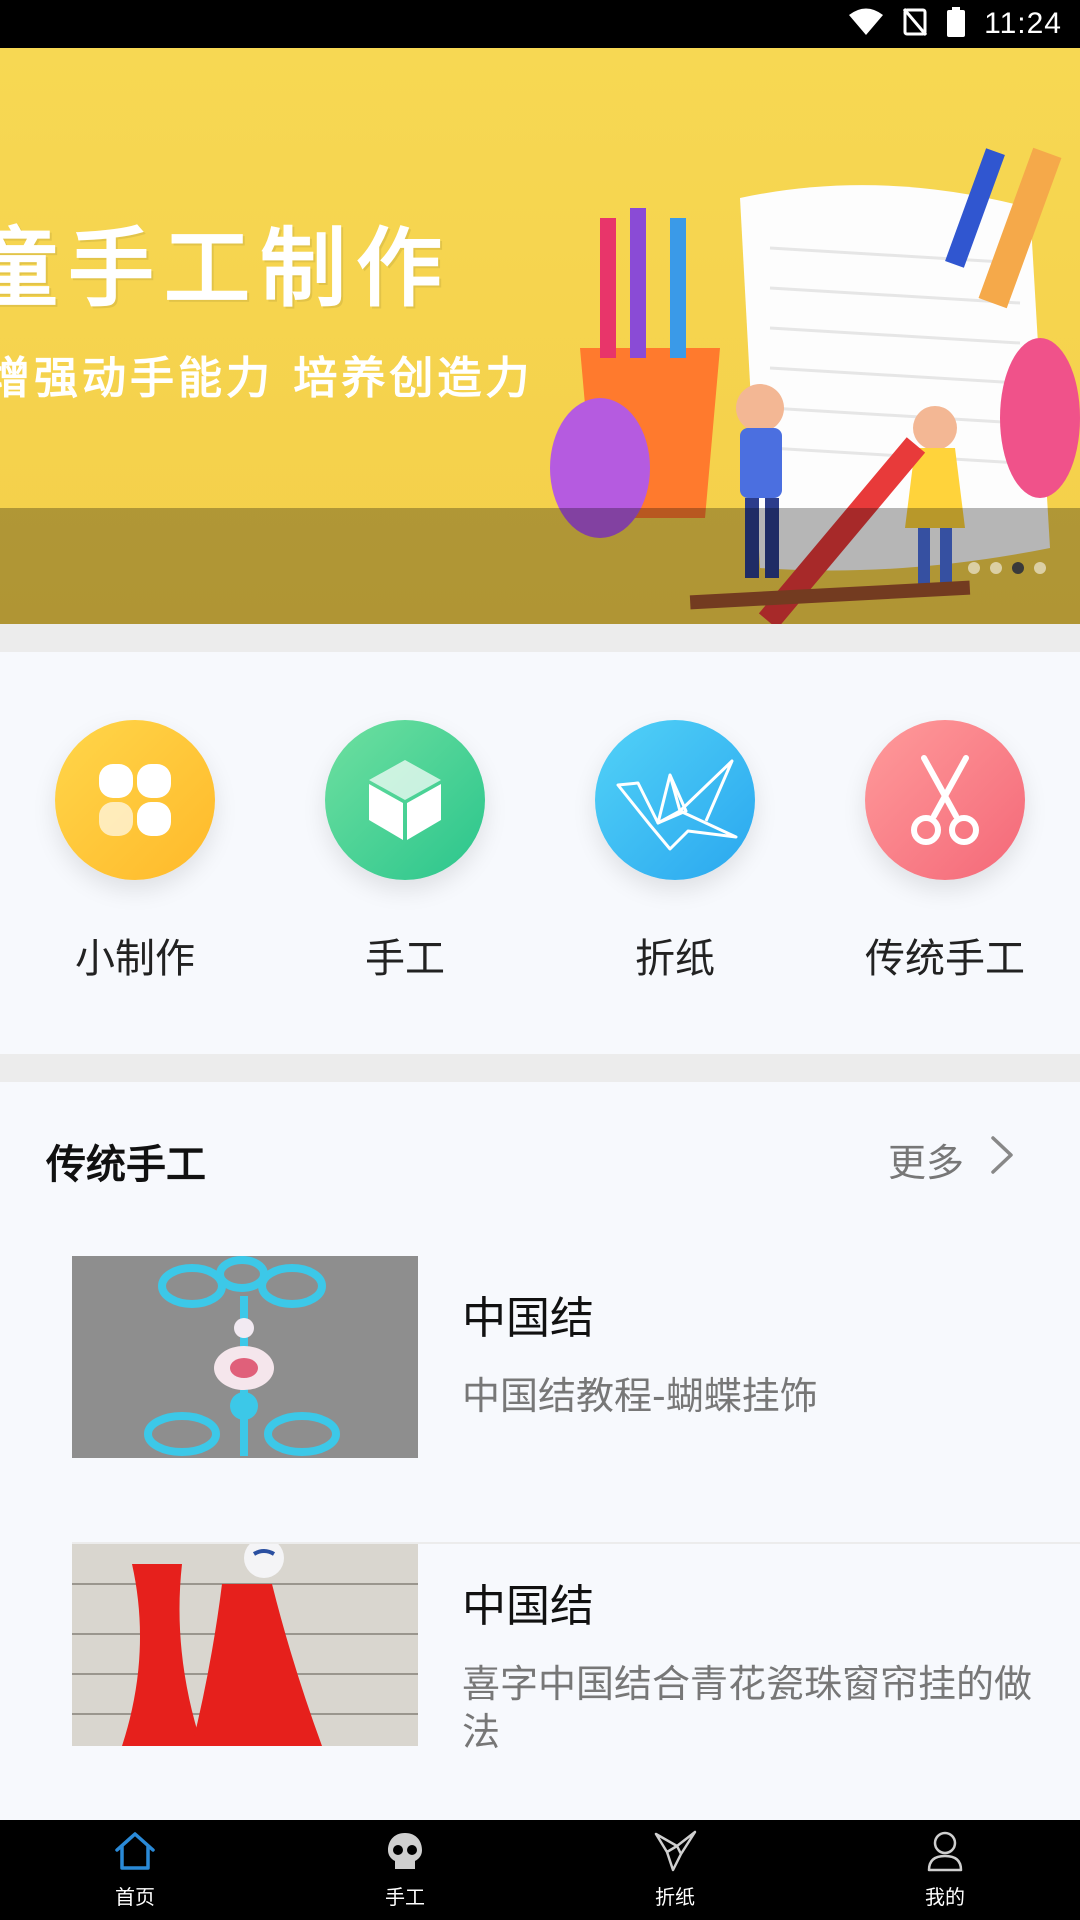  I want to click on status-time: 11:24, so click(1023, 23).